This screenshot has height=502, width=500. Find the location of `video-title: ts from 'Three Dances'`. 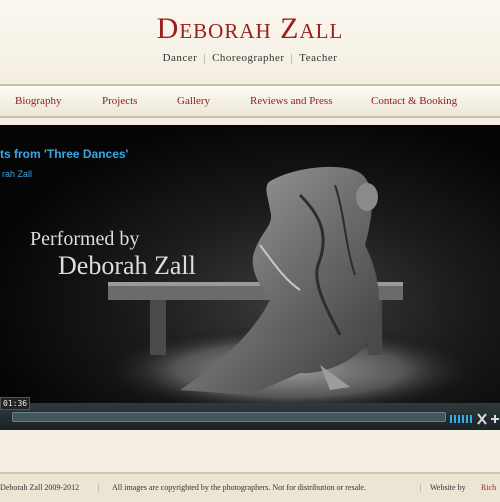

video-title: ts from 'Three Dances' is located at coordinates (64, 154).